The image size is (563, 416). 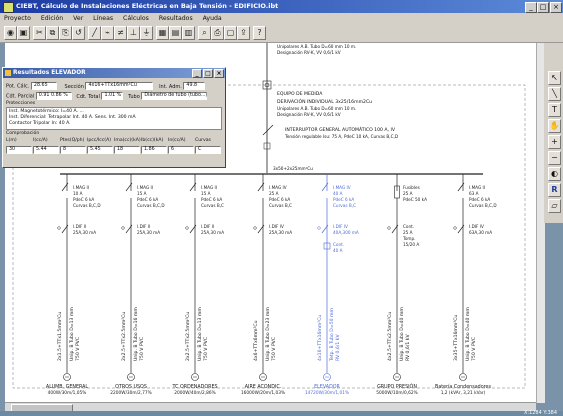 What do you see at coordinates (107, 33) in the screenshot?
I see `switch-icon: ⌁` at bounding box center [107, 33].